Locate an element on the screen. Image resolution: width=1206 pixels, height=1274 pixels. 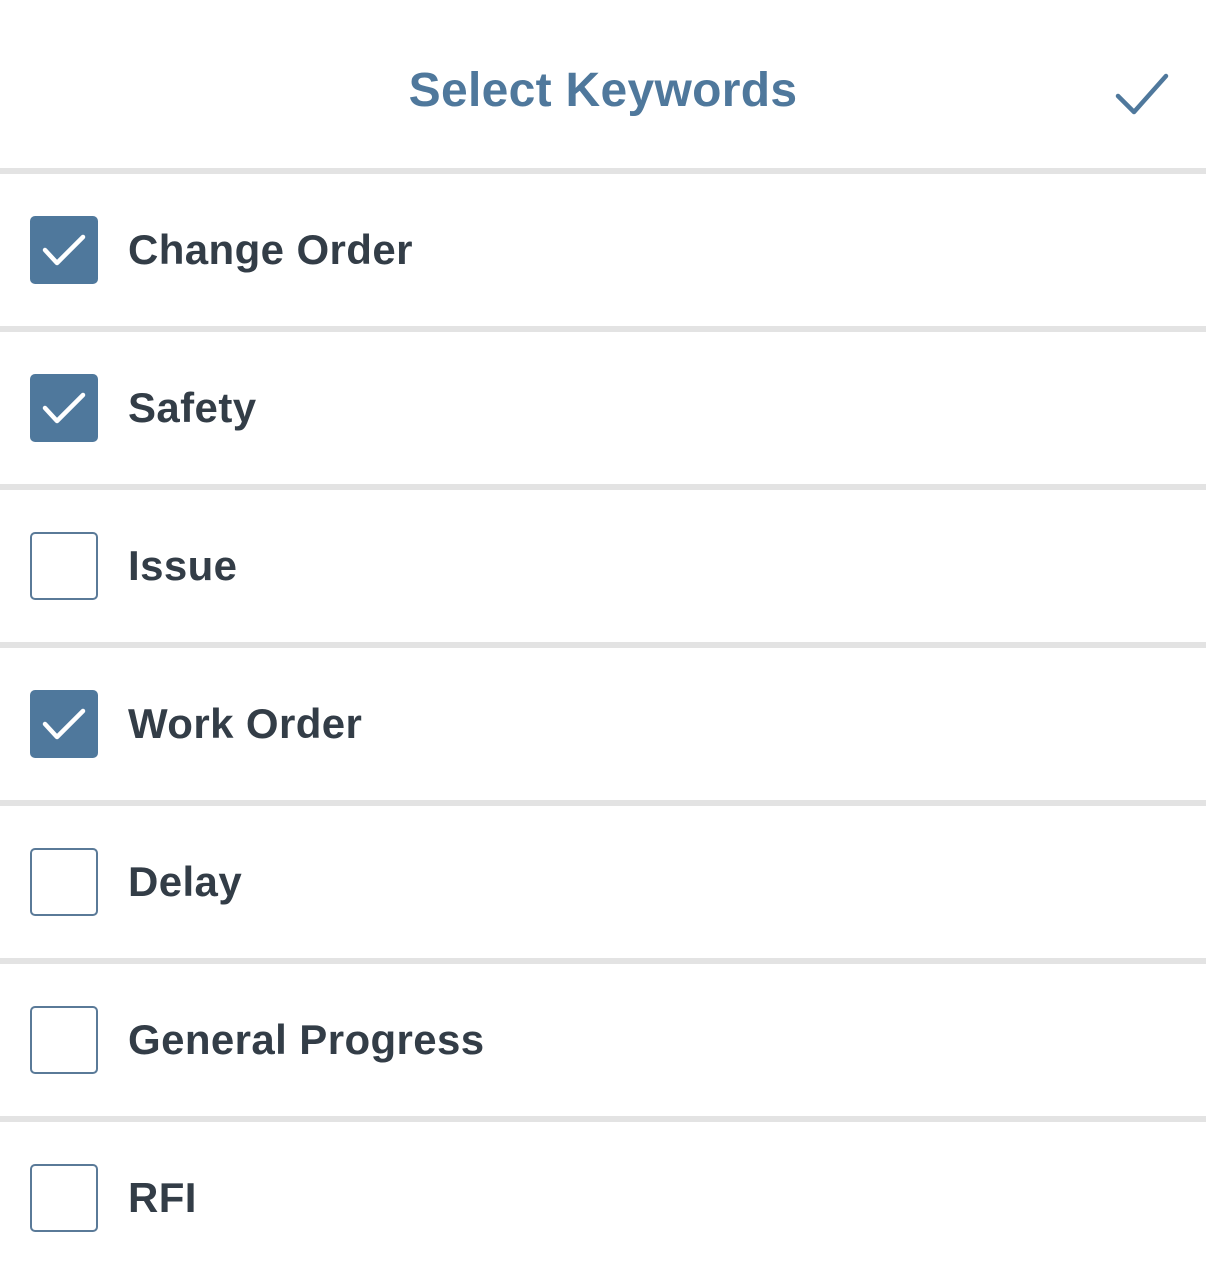
keyword-label: Delay is located at coordinates (185, 881).